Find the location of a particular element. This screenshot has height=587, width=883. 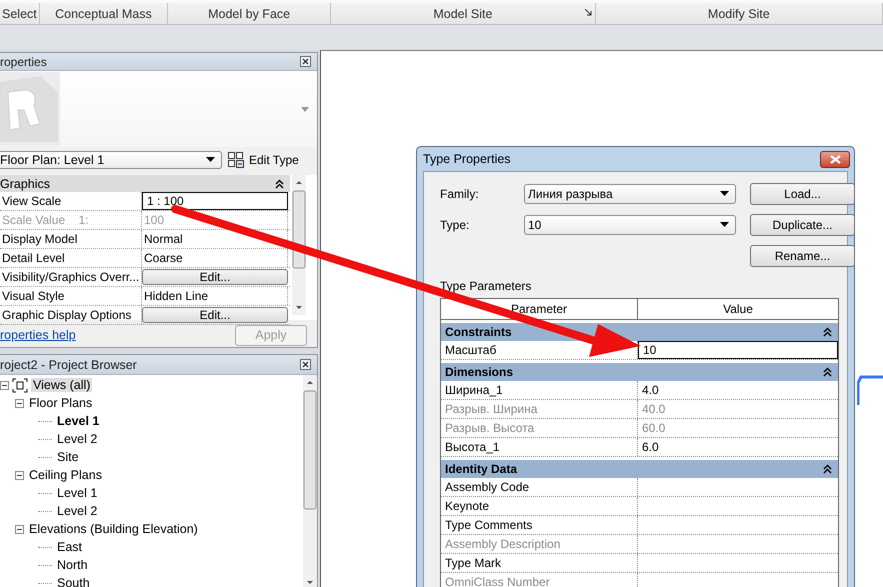

model-line is located at coordinates (870, 390).